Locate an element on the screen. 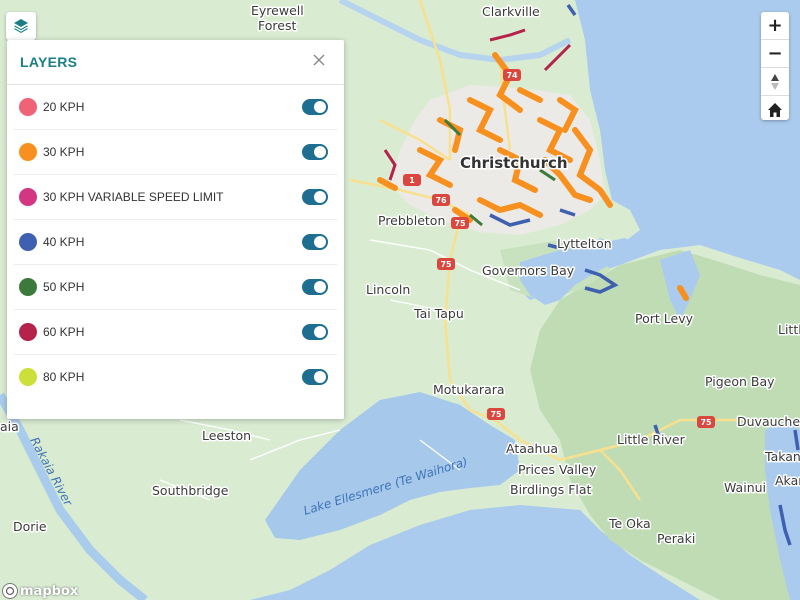 This screenshot has width=800, height=600. svg-text: 74 is located at coordinates (512, 75).